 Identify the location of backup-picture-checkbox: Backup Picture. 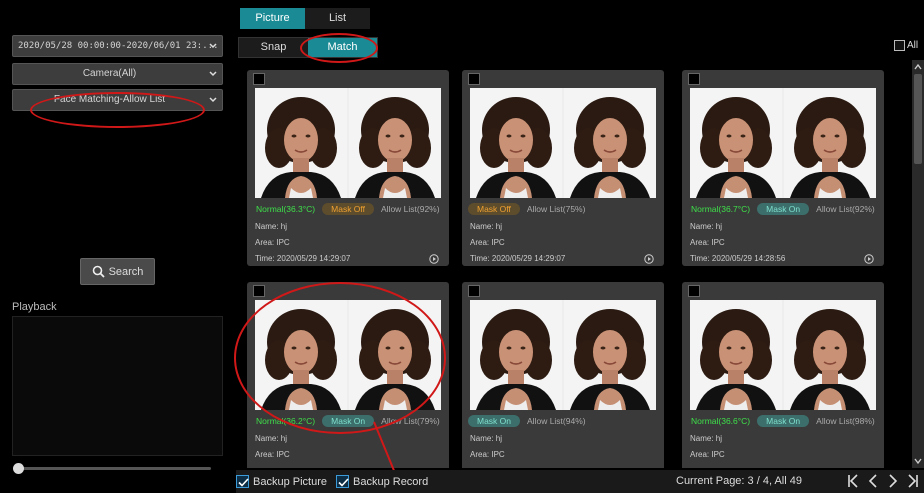
(281, 481).